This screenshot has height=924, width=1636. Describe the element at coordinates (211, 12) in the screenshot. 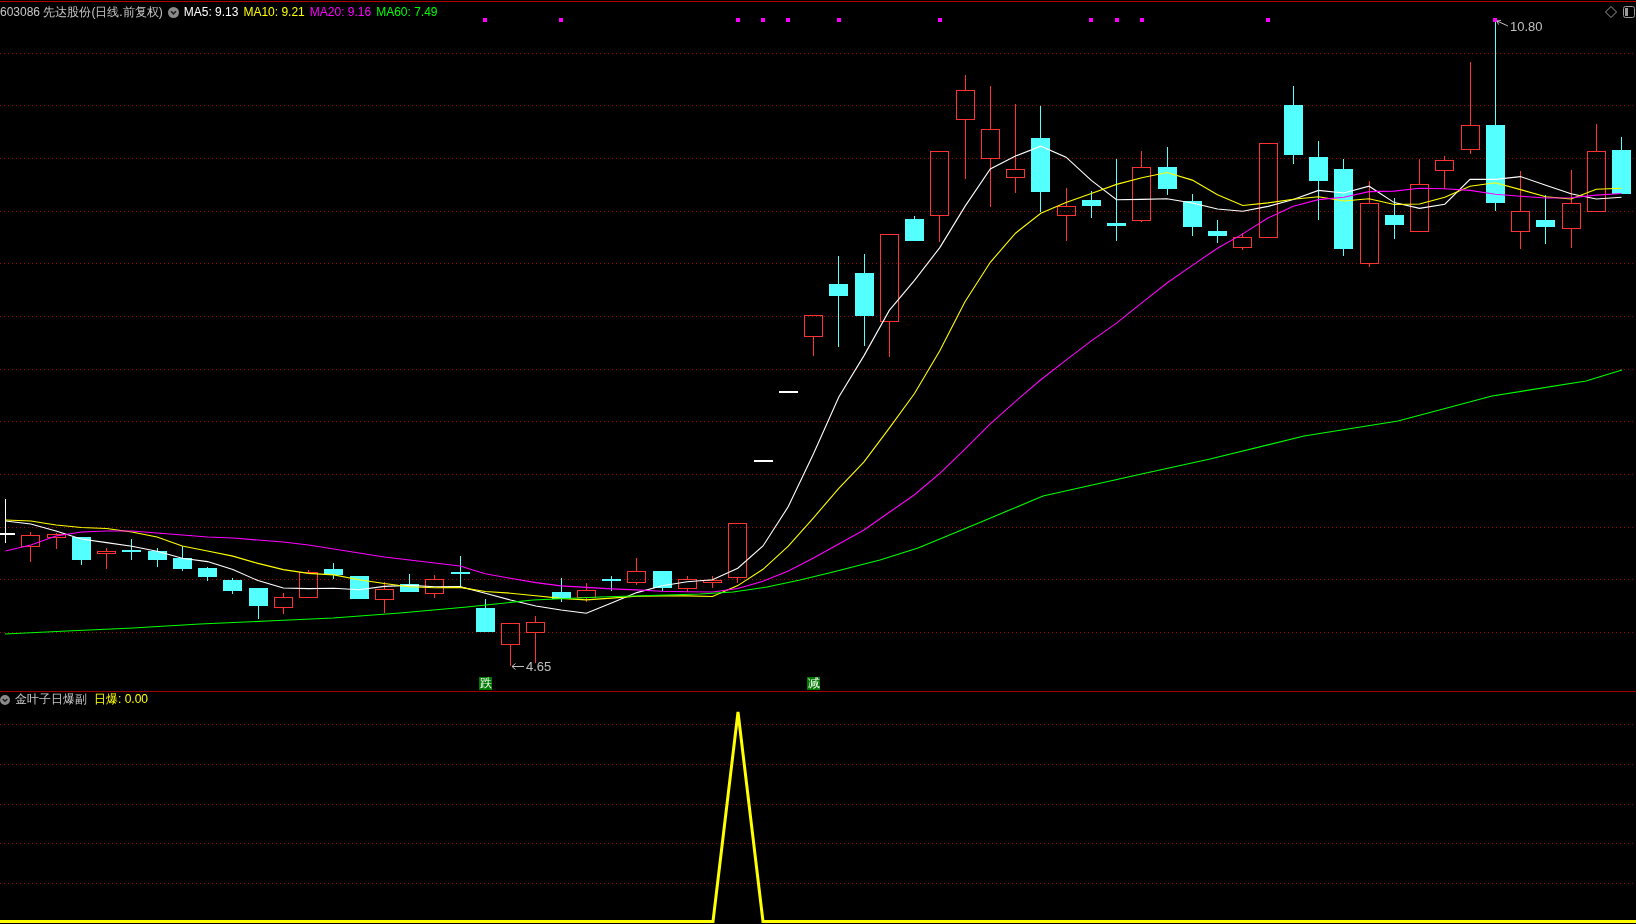

I see `moving-average-value: MA5: 9.13` at that location.